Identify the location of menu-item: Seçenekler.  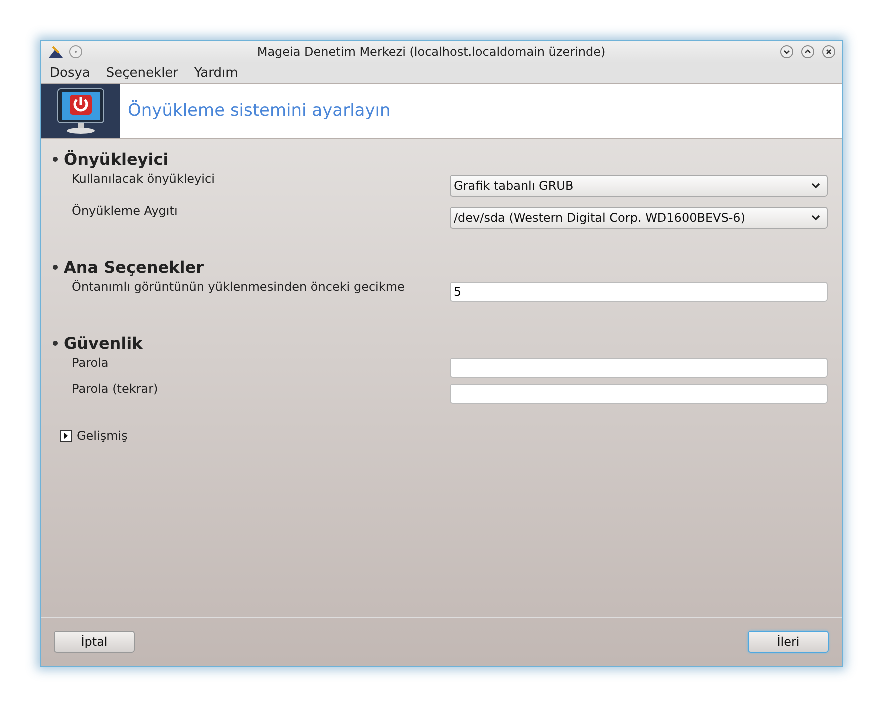
(142, 73).